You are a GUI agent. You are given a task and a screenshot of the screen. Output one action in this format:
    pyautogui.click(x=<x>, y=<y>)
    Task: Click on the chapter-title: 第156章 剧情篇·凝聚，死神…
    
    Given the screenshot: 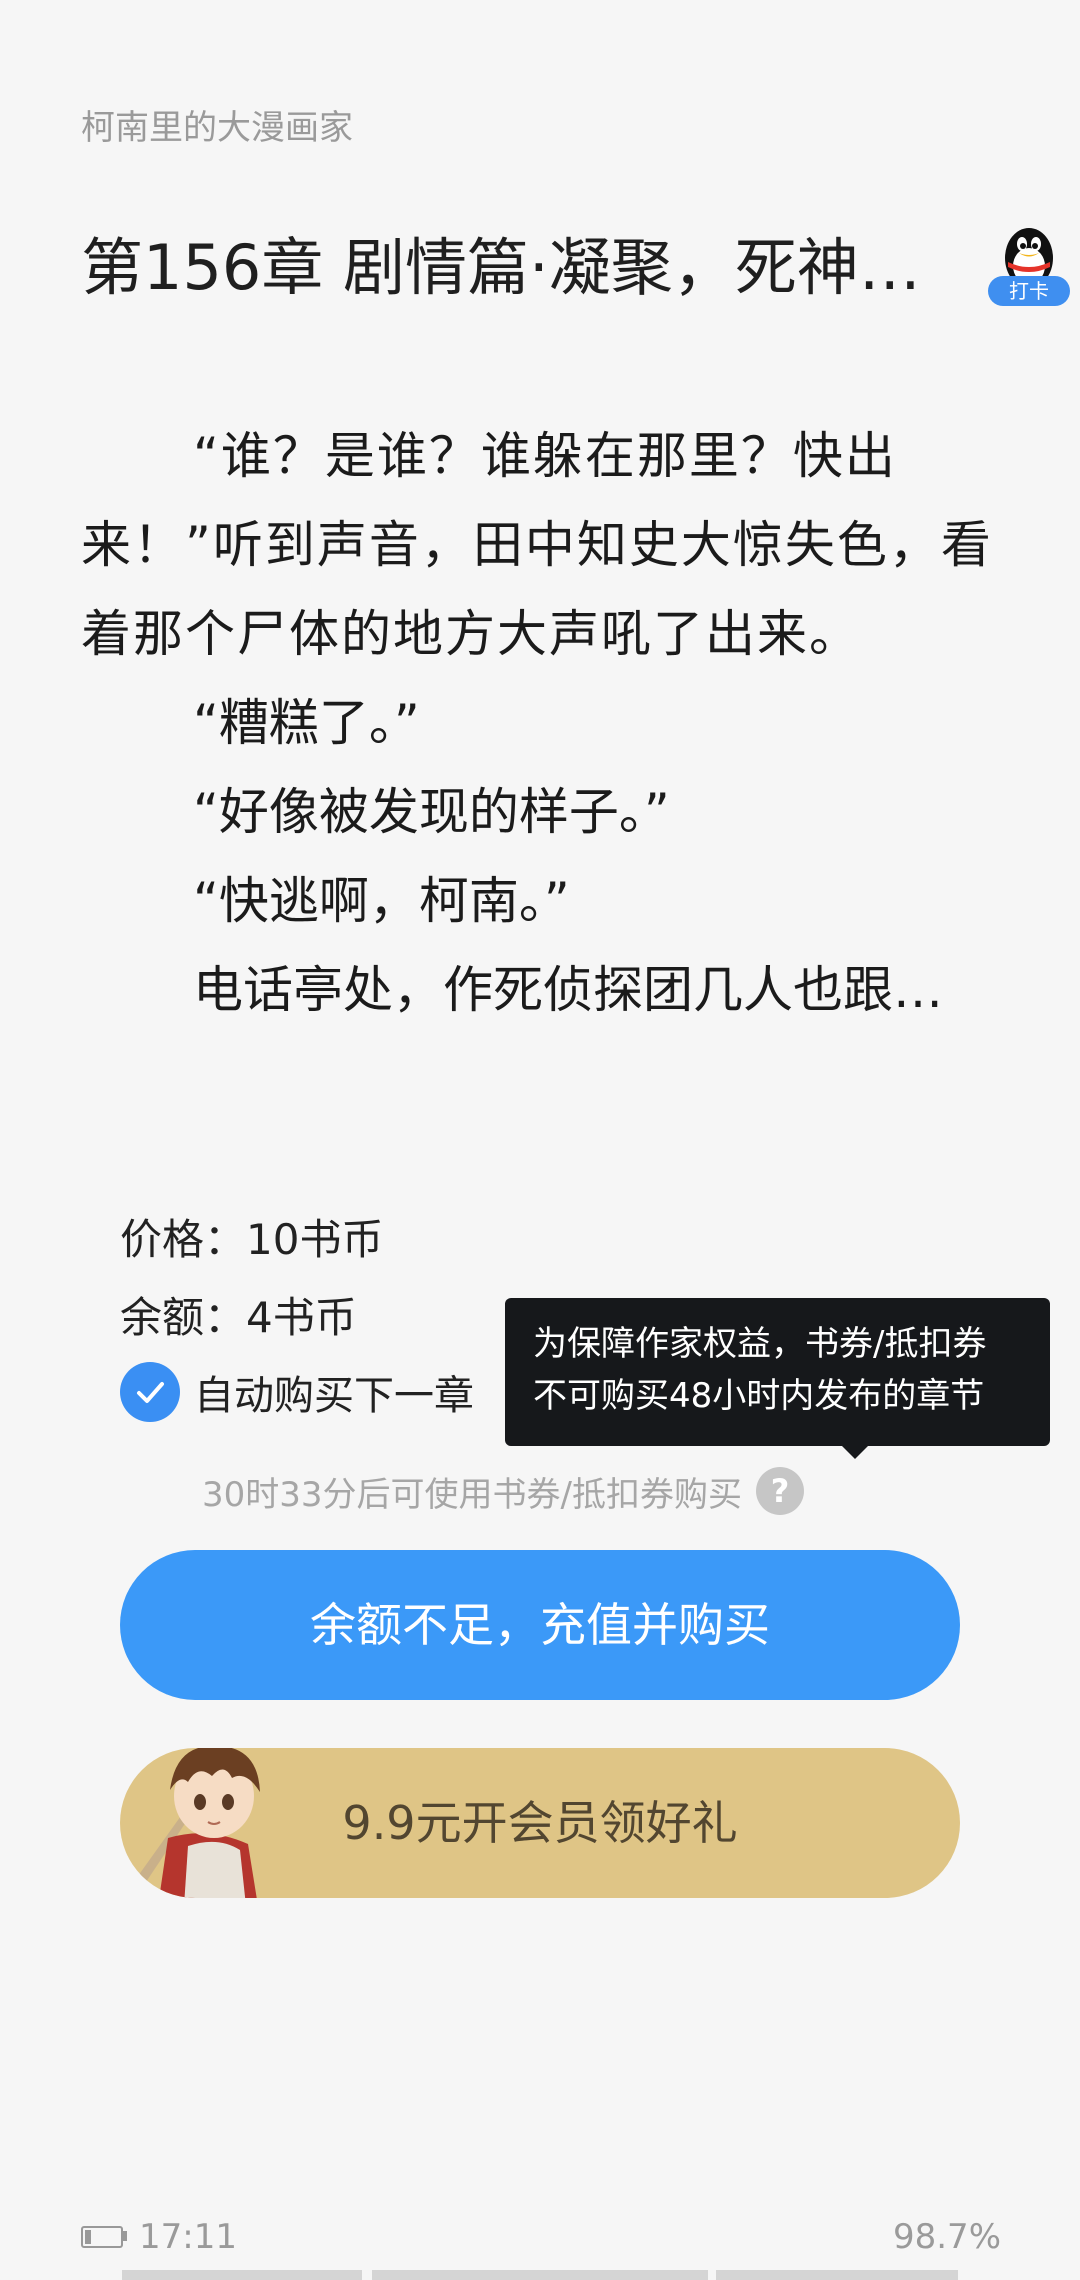 What is the action you would take?
    pyautogui.click(x=501, y=267)
    